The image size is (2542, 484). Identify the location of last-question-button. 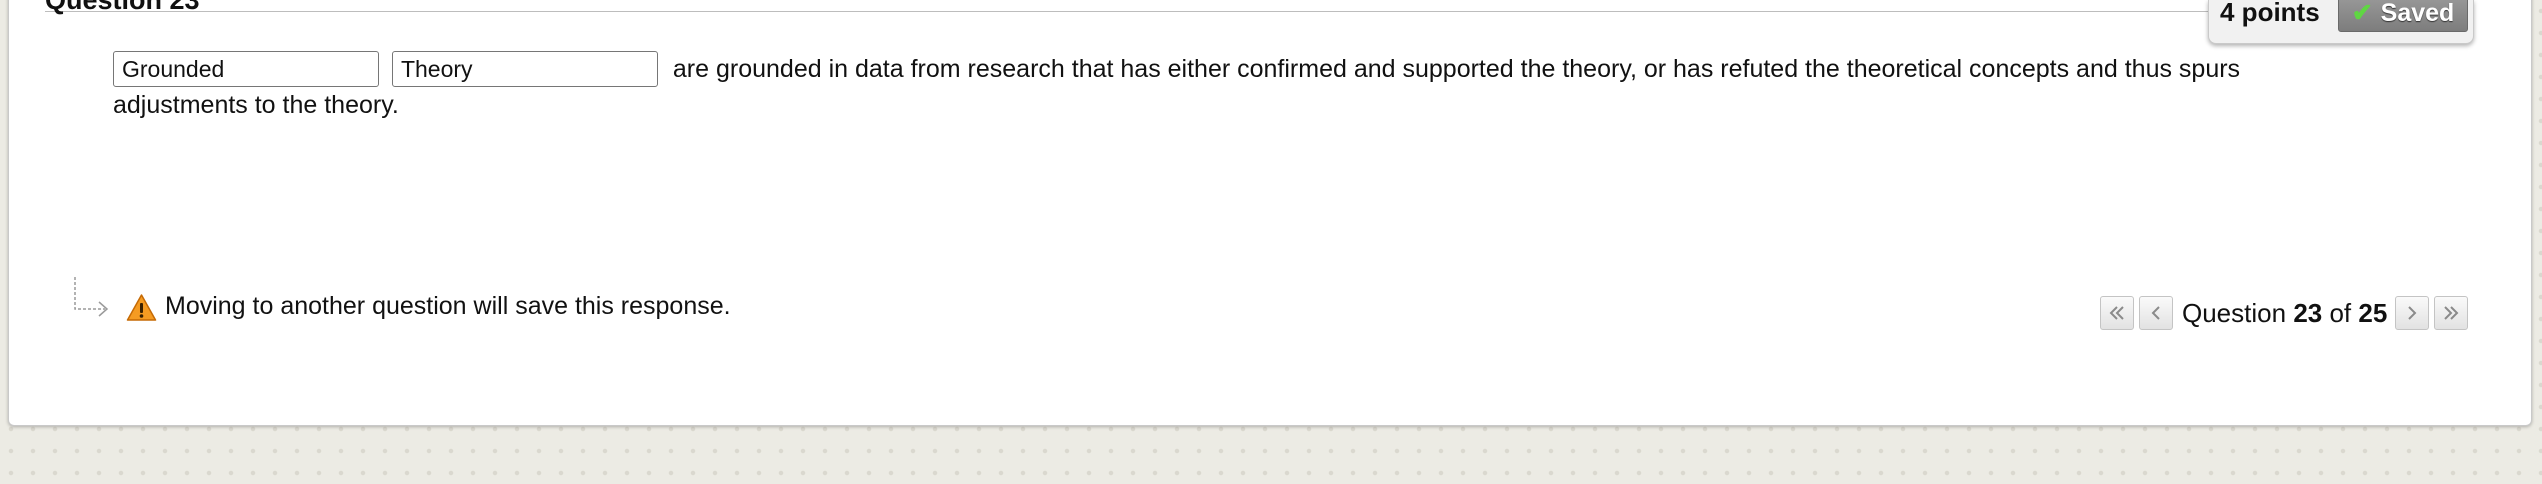
(2451, 313).